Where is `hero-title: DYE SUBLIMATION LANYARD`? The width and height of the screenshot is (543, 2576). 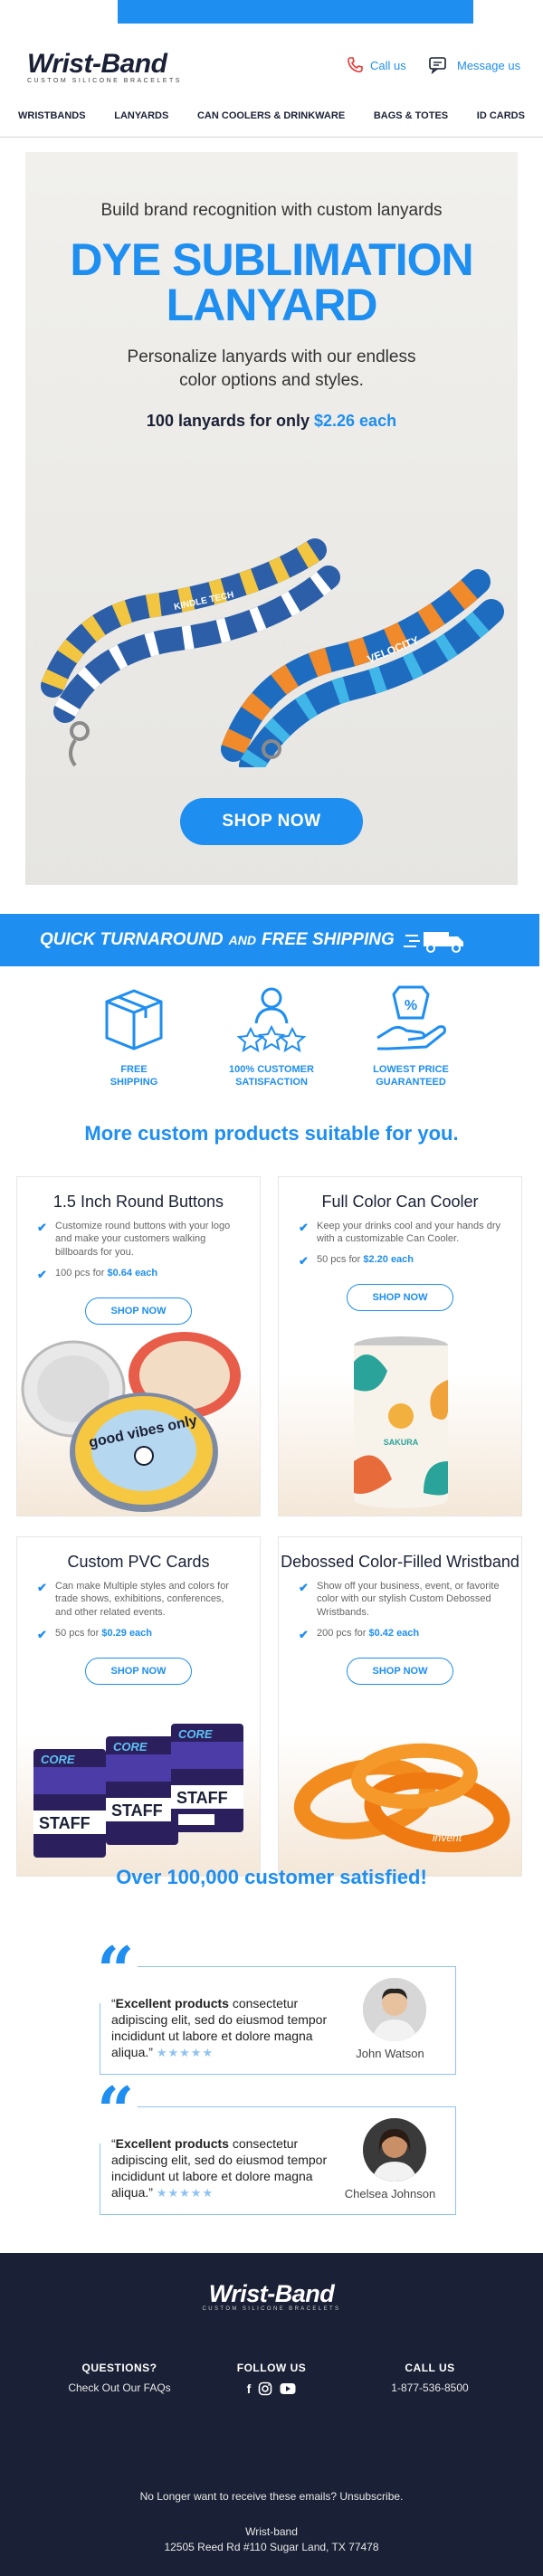 hero-title: DYE SUBLIMATION LANYARD is located at coordinates (271, 283).